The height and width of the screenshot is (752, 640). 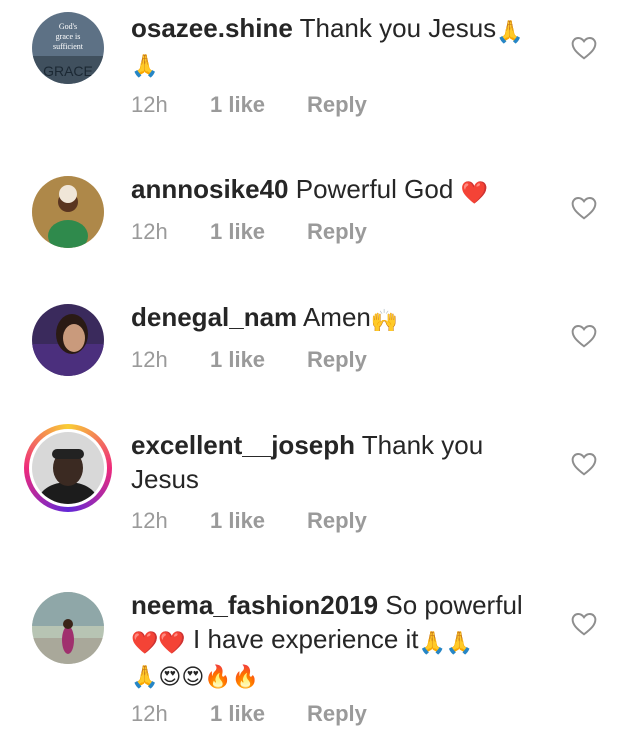 What do you see at coordinates (210, 189) in the screenshot?
I see `comment-username: annnosike40` at bounding box center [210, 189].